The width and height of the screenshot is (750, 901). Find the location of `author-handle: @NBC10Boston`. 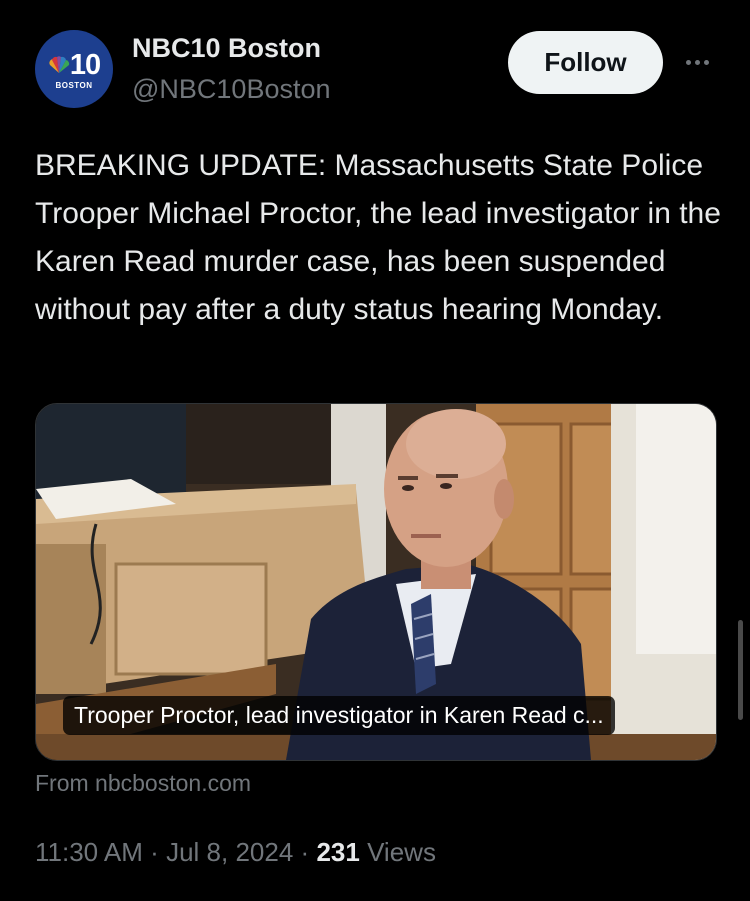

author-handle: @NBC10Boston is located at coordinates (231, 89).